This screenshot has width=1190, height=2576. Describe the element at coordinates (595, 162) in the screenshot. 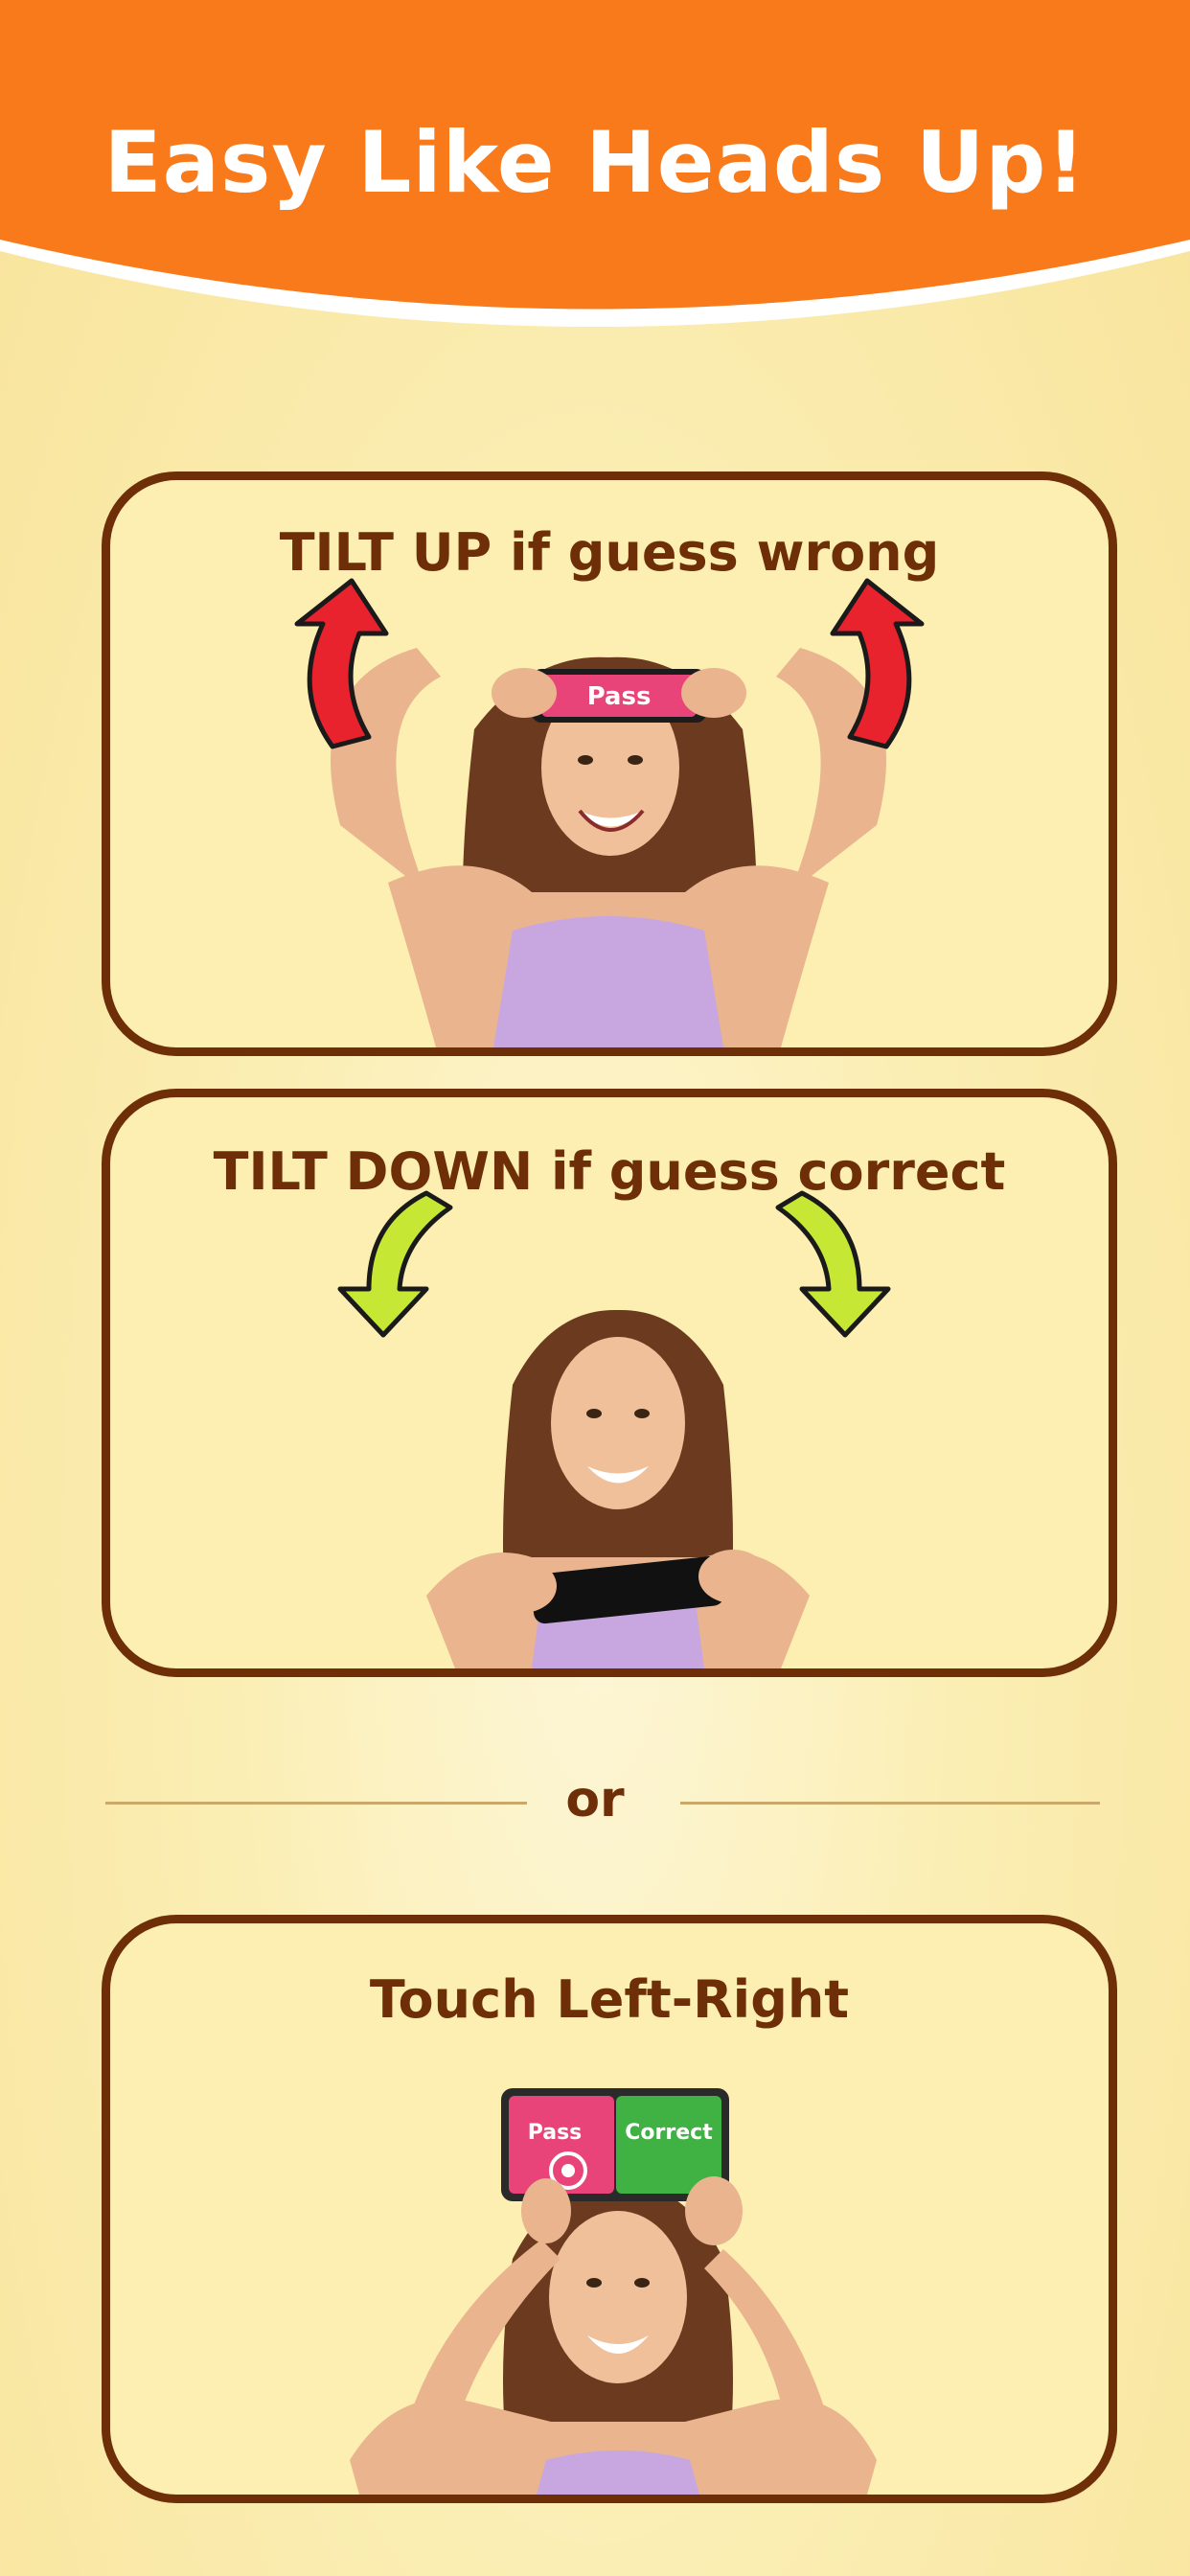

I see `page-title: Easy Like Heads Up!` at that location.